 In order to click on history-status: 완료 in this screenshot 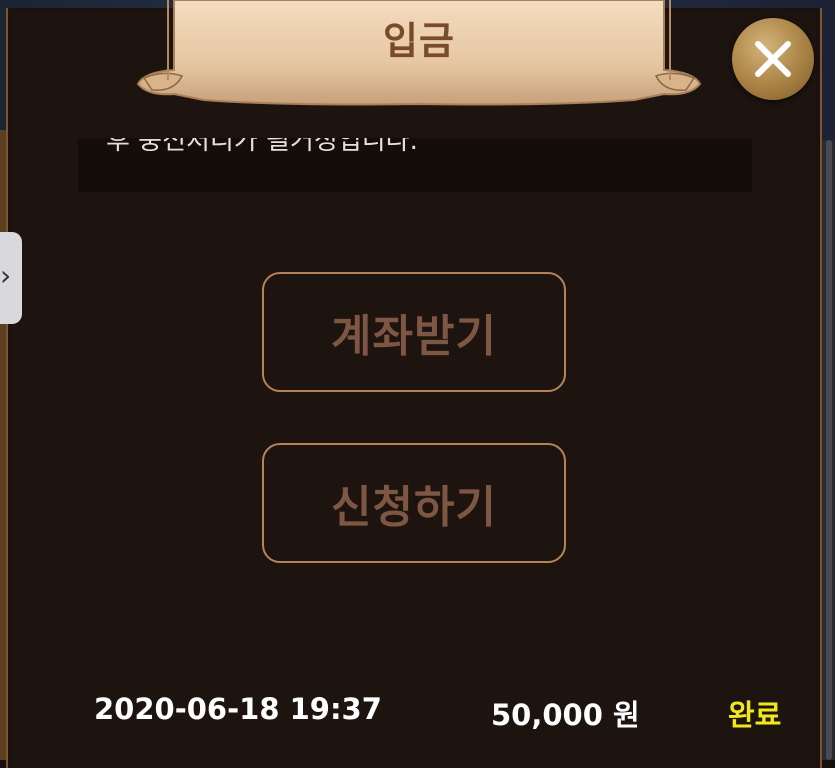, I will do `click(755, 715)`.